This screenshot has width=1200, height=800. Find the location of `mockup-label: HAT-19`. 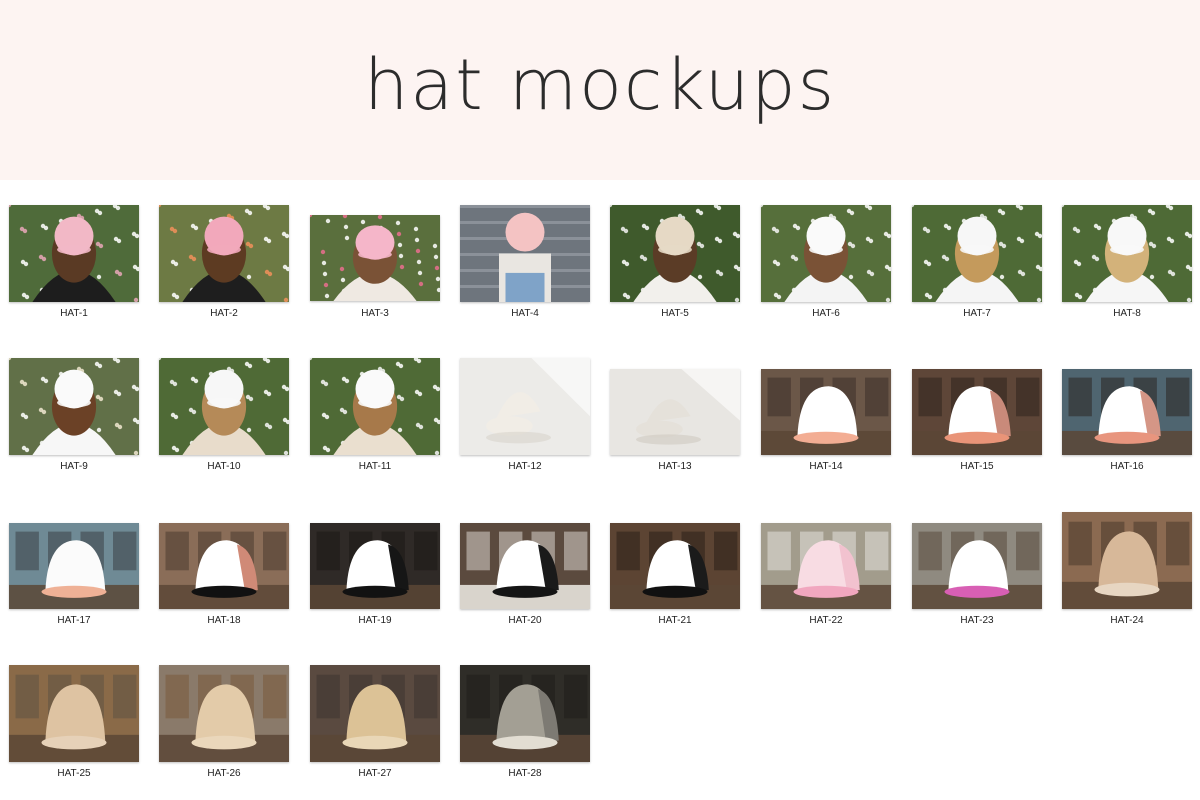

mockup-label: HAT-19 is located at coordinates (375, 620).